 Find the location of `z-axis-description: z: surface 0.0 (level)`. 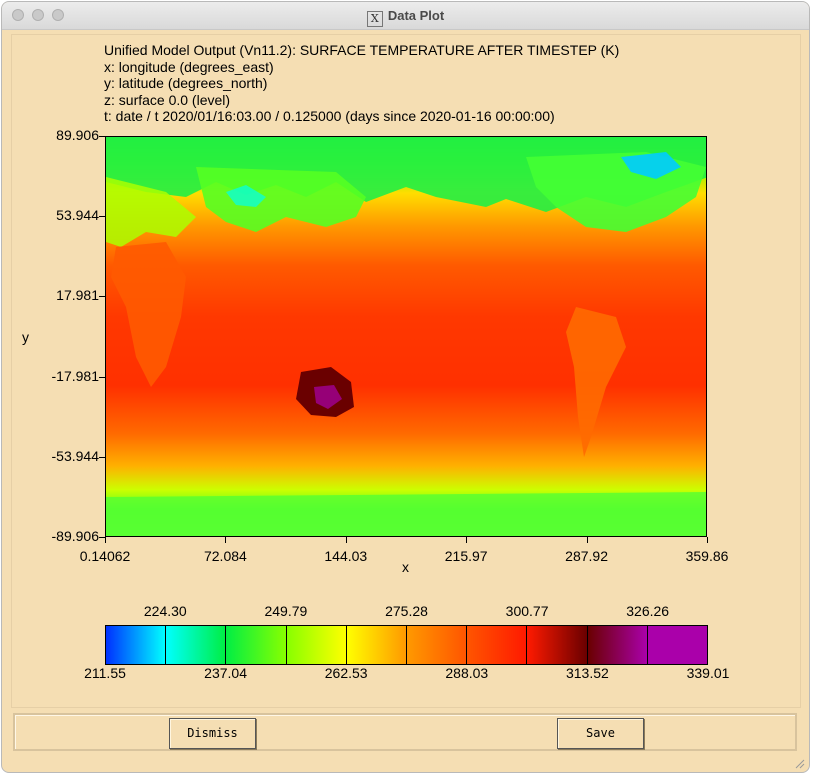

z-axis-description: z: surface 0.0 (level) is located at coordinates (167, 99).